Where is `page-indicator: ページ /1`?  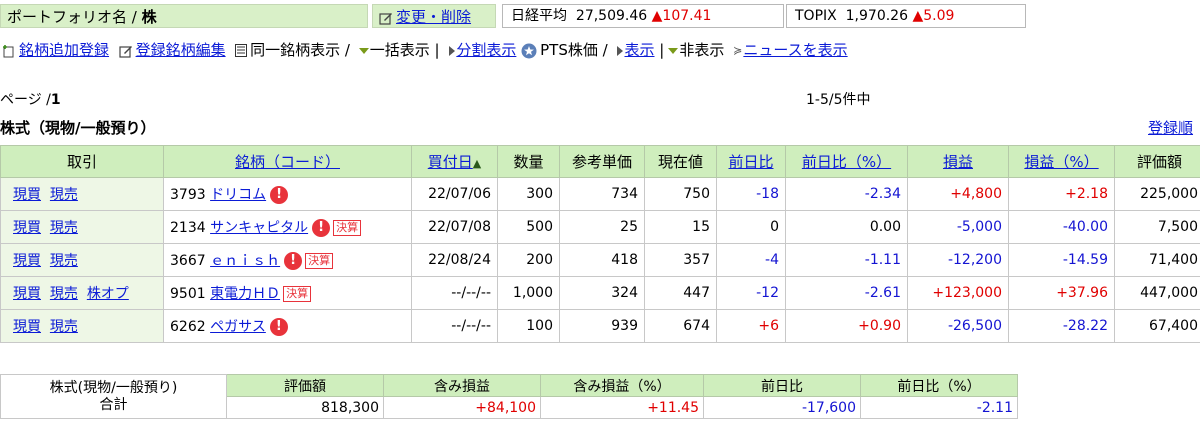 page-indicator: ページ /1 is located at coordinates (30, 99).